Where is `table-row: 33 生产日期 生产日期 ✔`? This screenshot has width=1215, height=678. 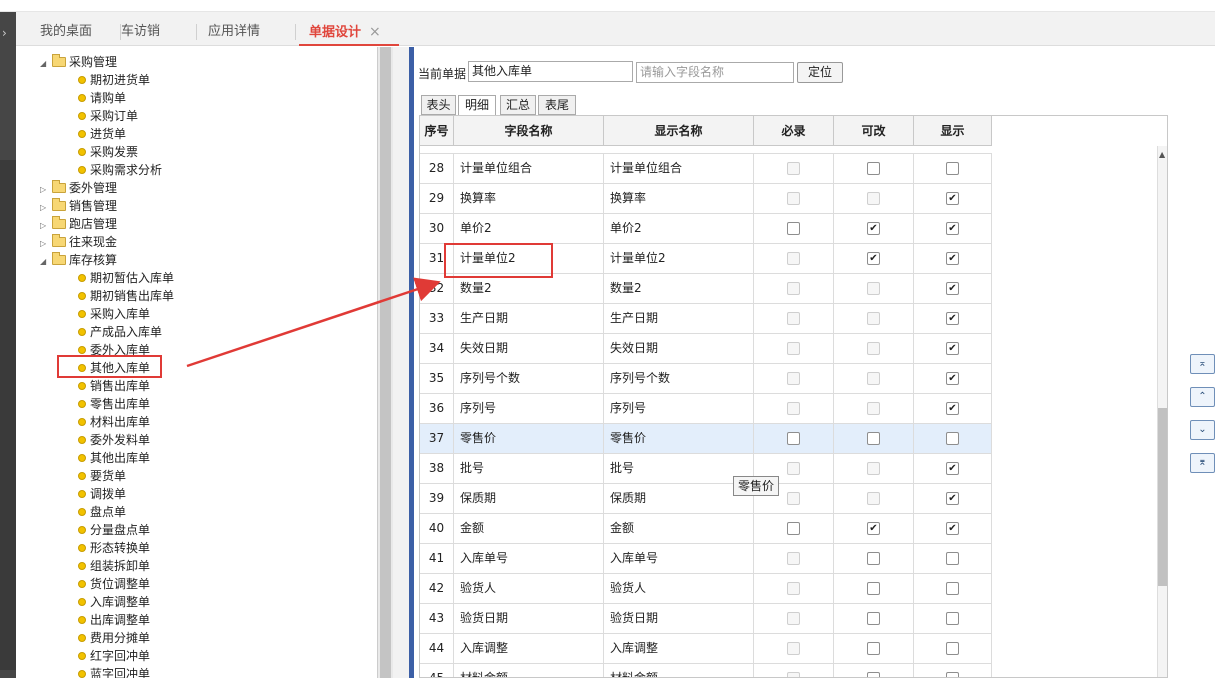
table-row: 33 生产日期 生产日期 ✔ is located at coordinates (706, 319).